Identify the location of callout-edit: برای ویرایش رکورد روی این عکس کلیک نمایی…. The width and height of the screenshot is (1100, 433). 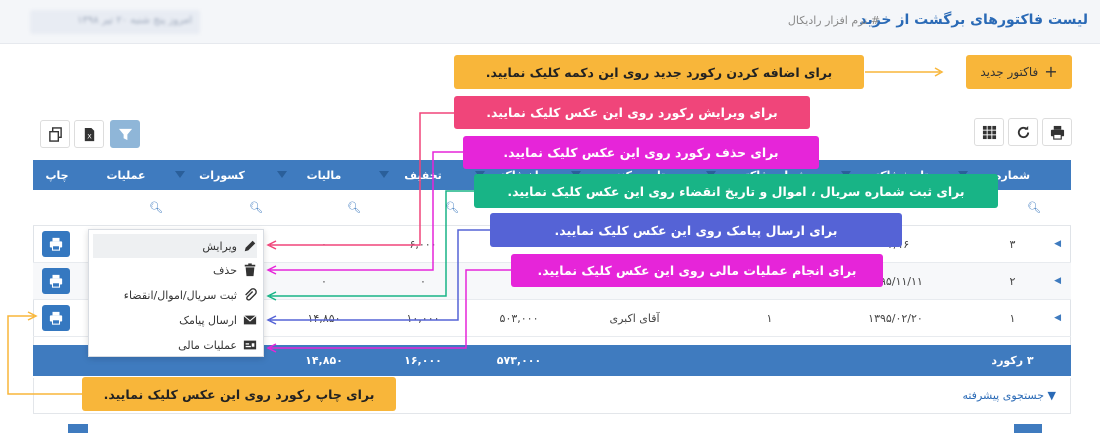
(632, 112).